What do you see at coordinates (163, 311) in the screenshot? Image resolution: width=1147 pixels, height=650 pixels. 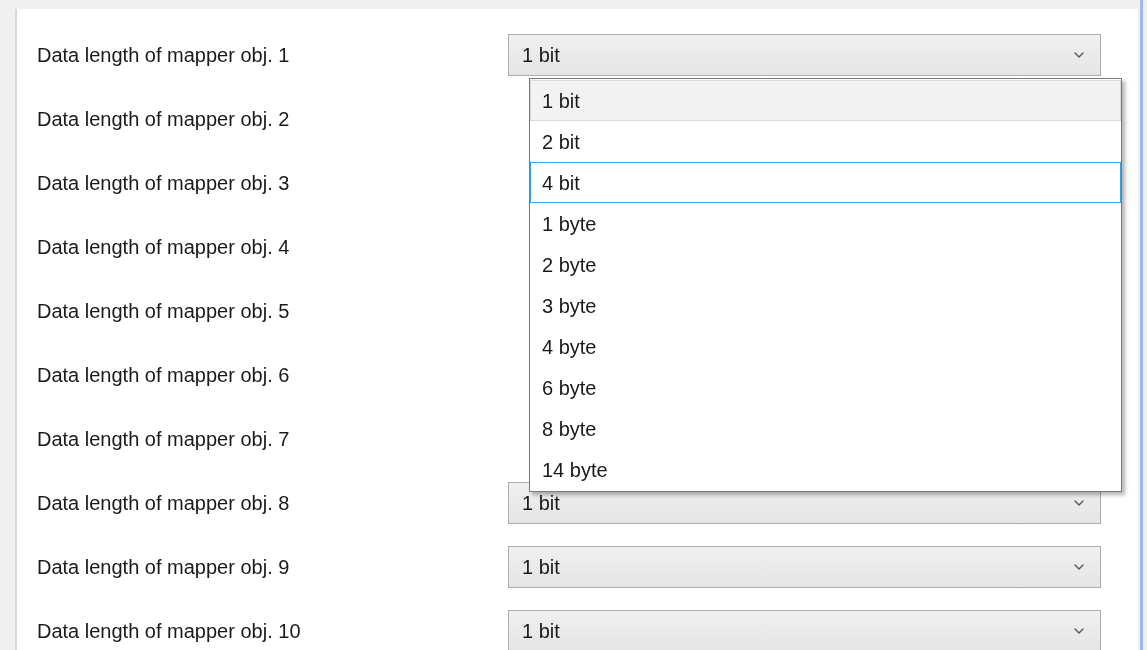 I see `field-label: Data length of mapper obj. 5` at bounding box center [163, 311].